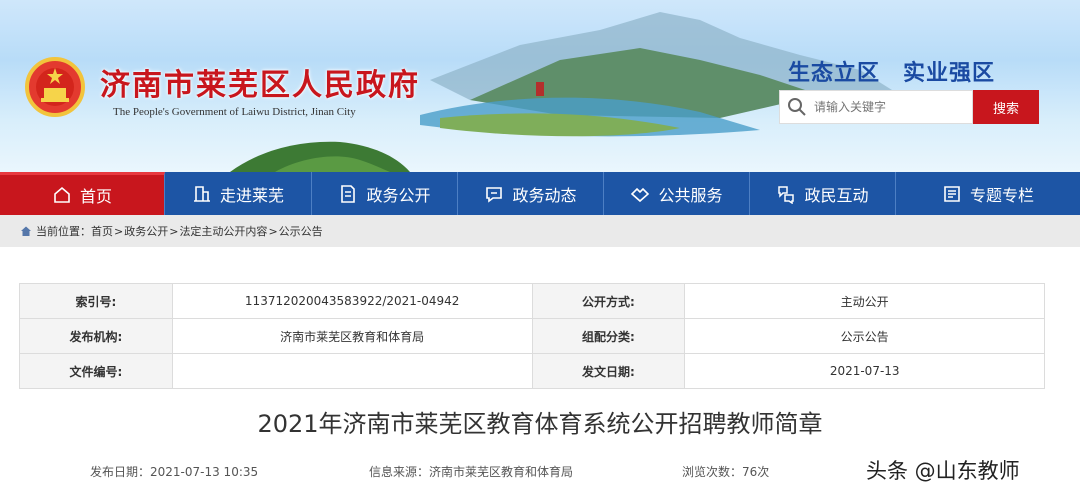 The image size is (1080, 503). I want to click on home-icon, so click(62, 194).